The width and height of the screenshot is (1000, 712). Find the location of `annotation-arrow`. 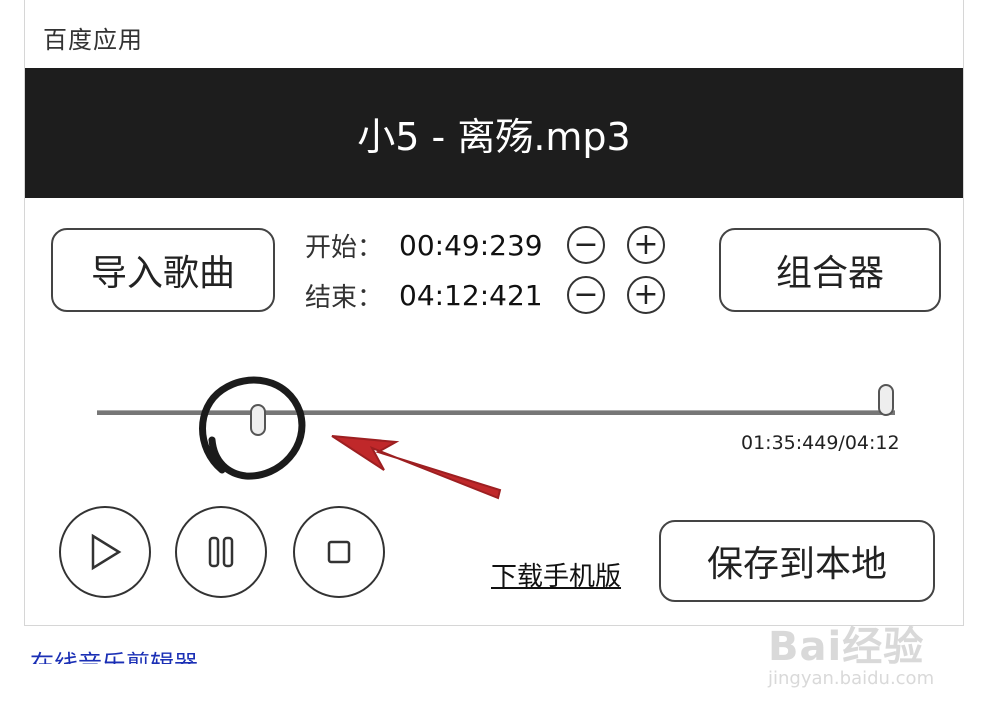

annotation-arrow is located at coordinates (416, 467).